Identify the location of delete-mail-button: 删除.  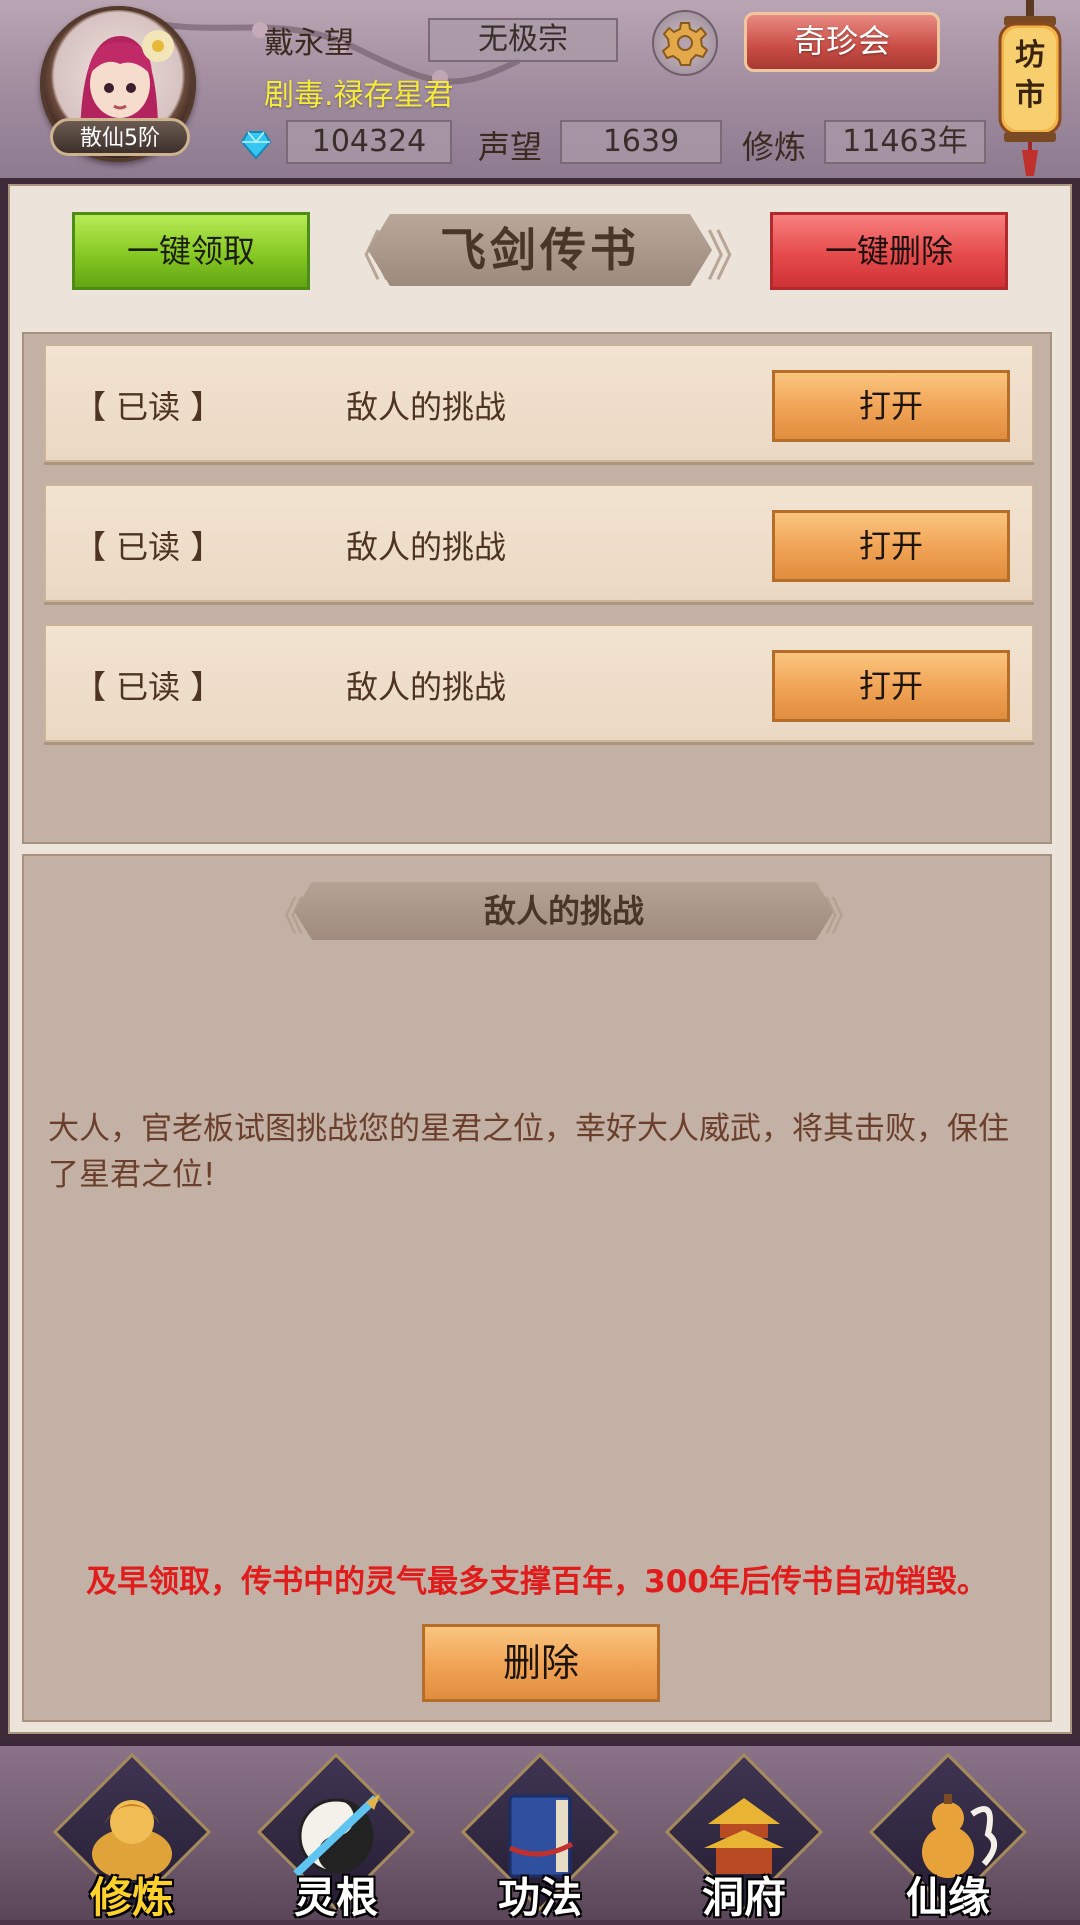
(541, 1663).